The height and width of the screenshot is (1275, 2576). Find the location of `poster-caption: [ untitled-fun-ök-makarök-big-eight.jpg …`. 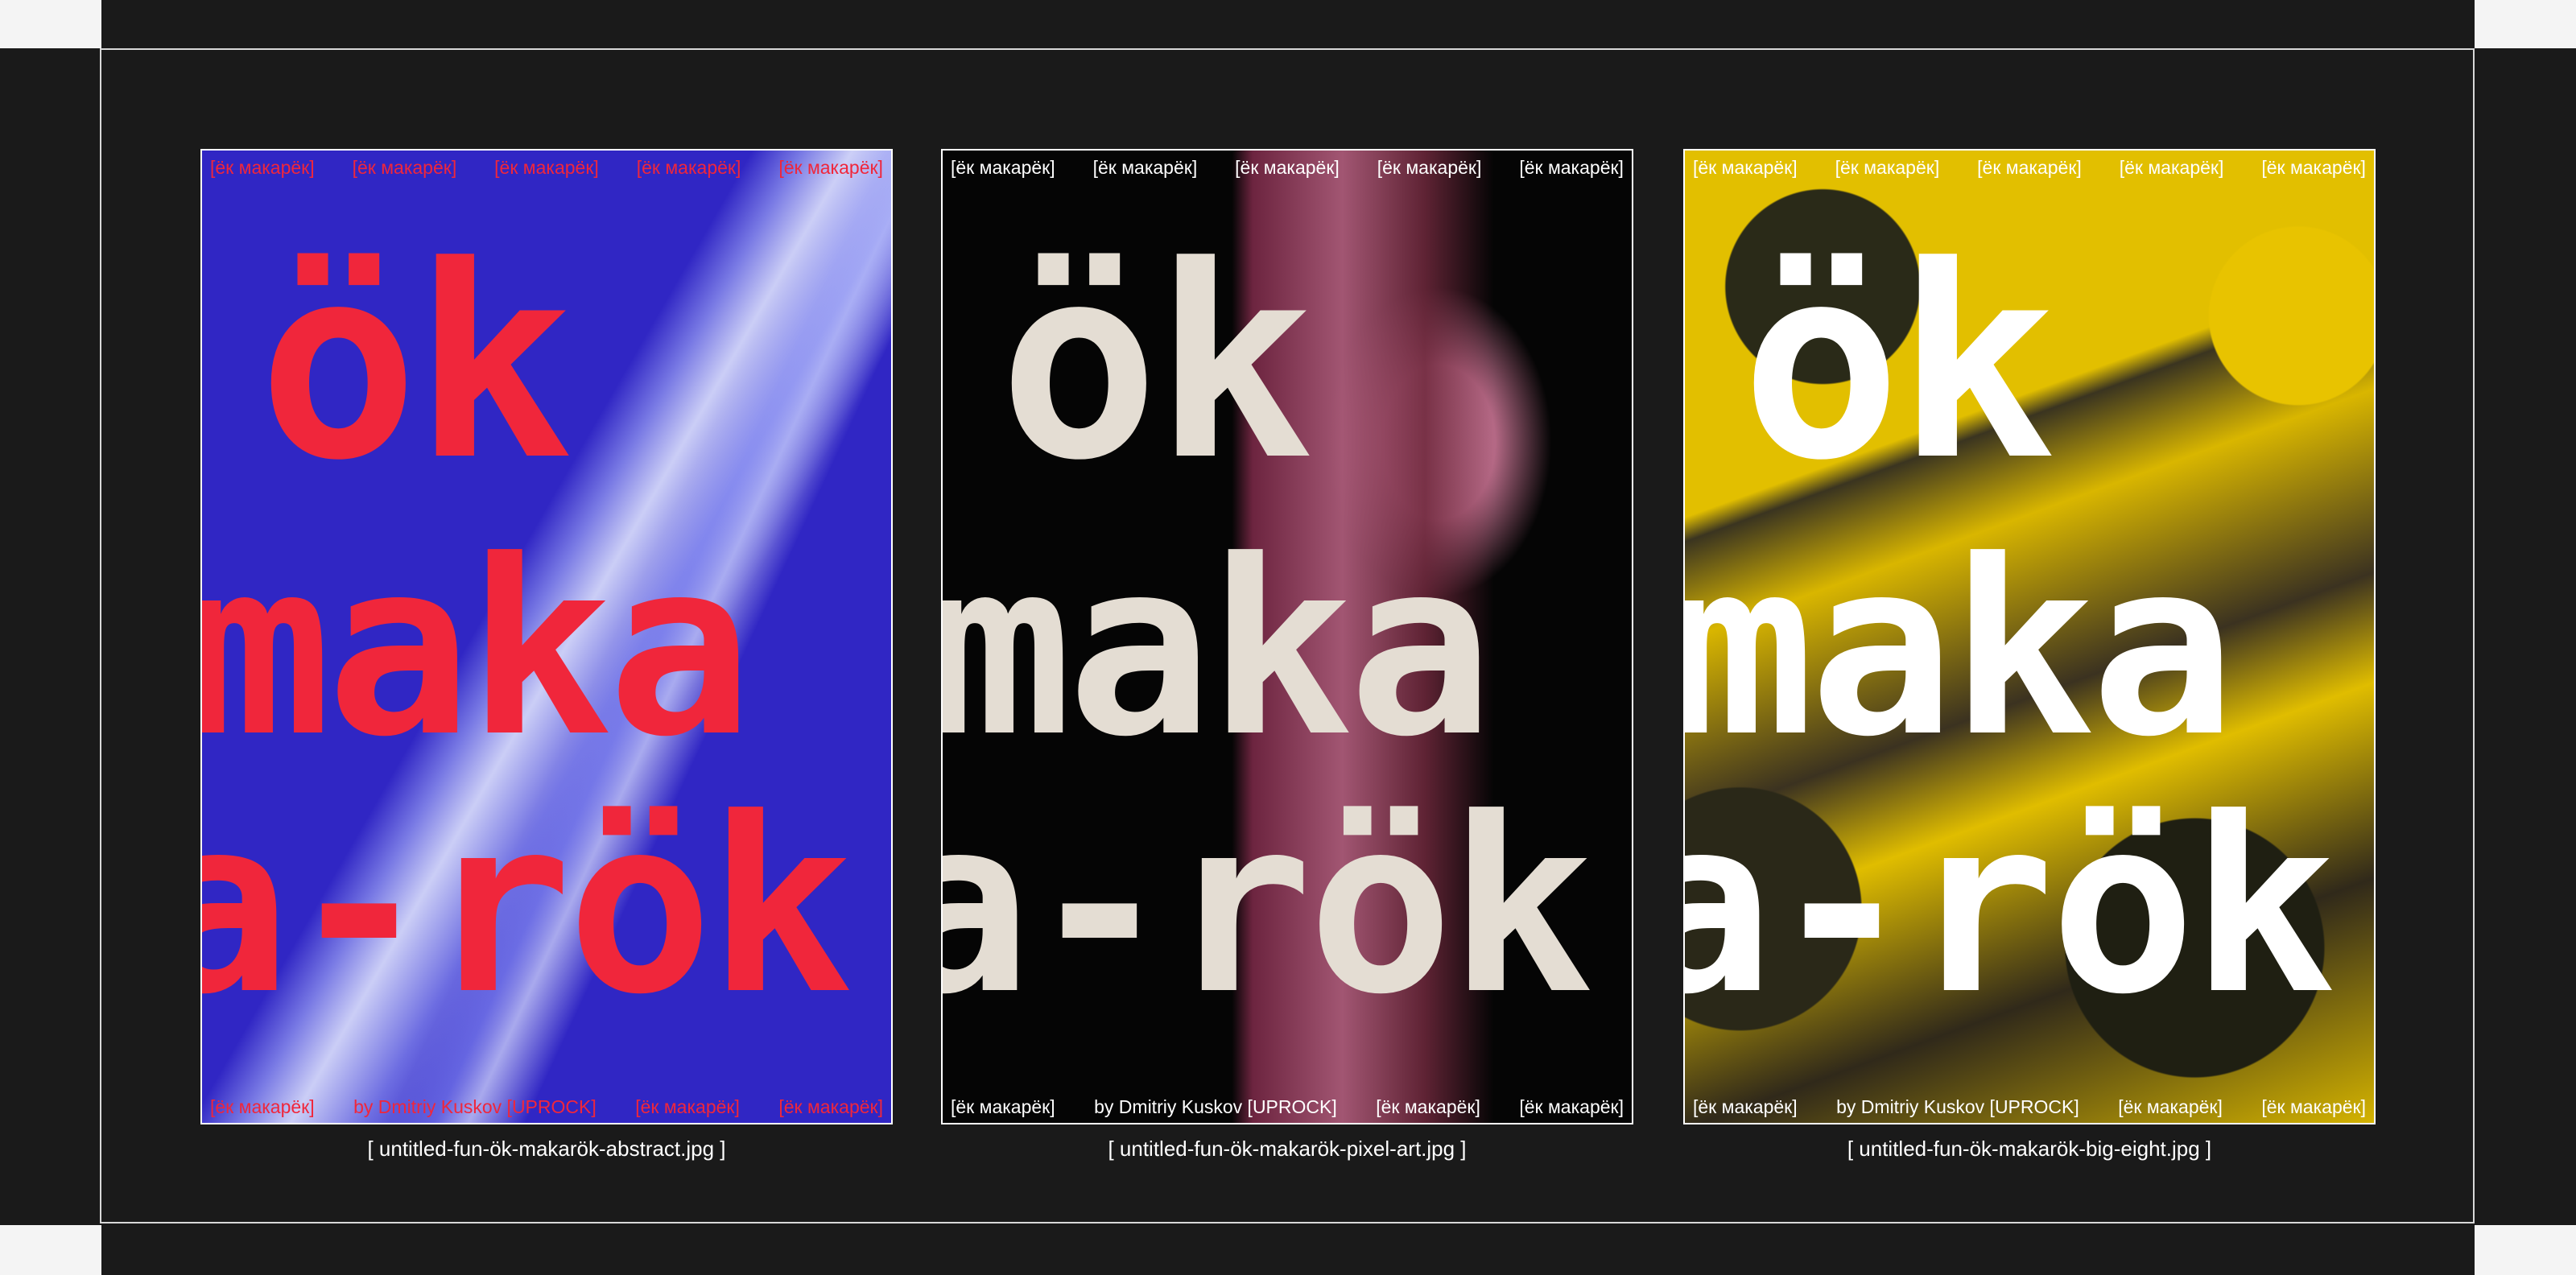

poster-caption: [ untitled-fun-ök-makarök-big-eight.jpg … is located at coordinates (2029, 1149).